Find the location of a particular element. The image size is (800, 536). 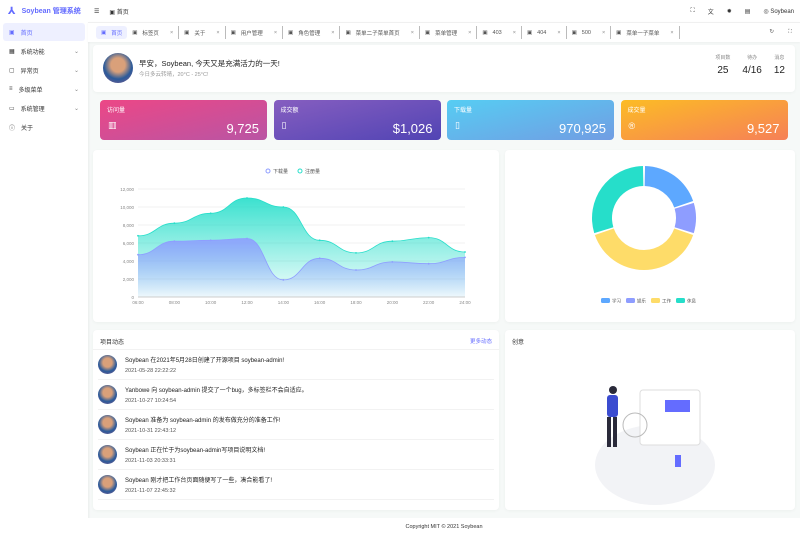

legend-label: 娱乐 is located at coordinates (641, 301).